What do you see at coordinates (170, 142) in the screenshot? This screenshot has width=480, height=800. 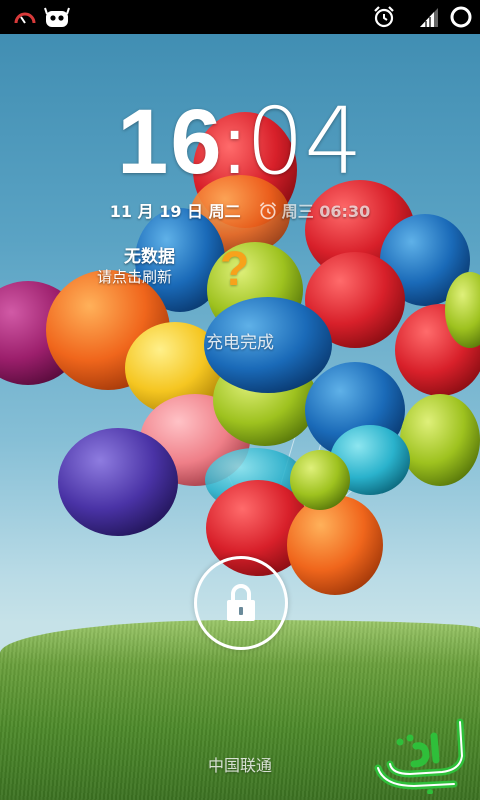 I see `clock-hour: 16` at bounding box center [170, 142].